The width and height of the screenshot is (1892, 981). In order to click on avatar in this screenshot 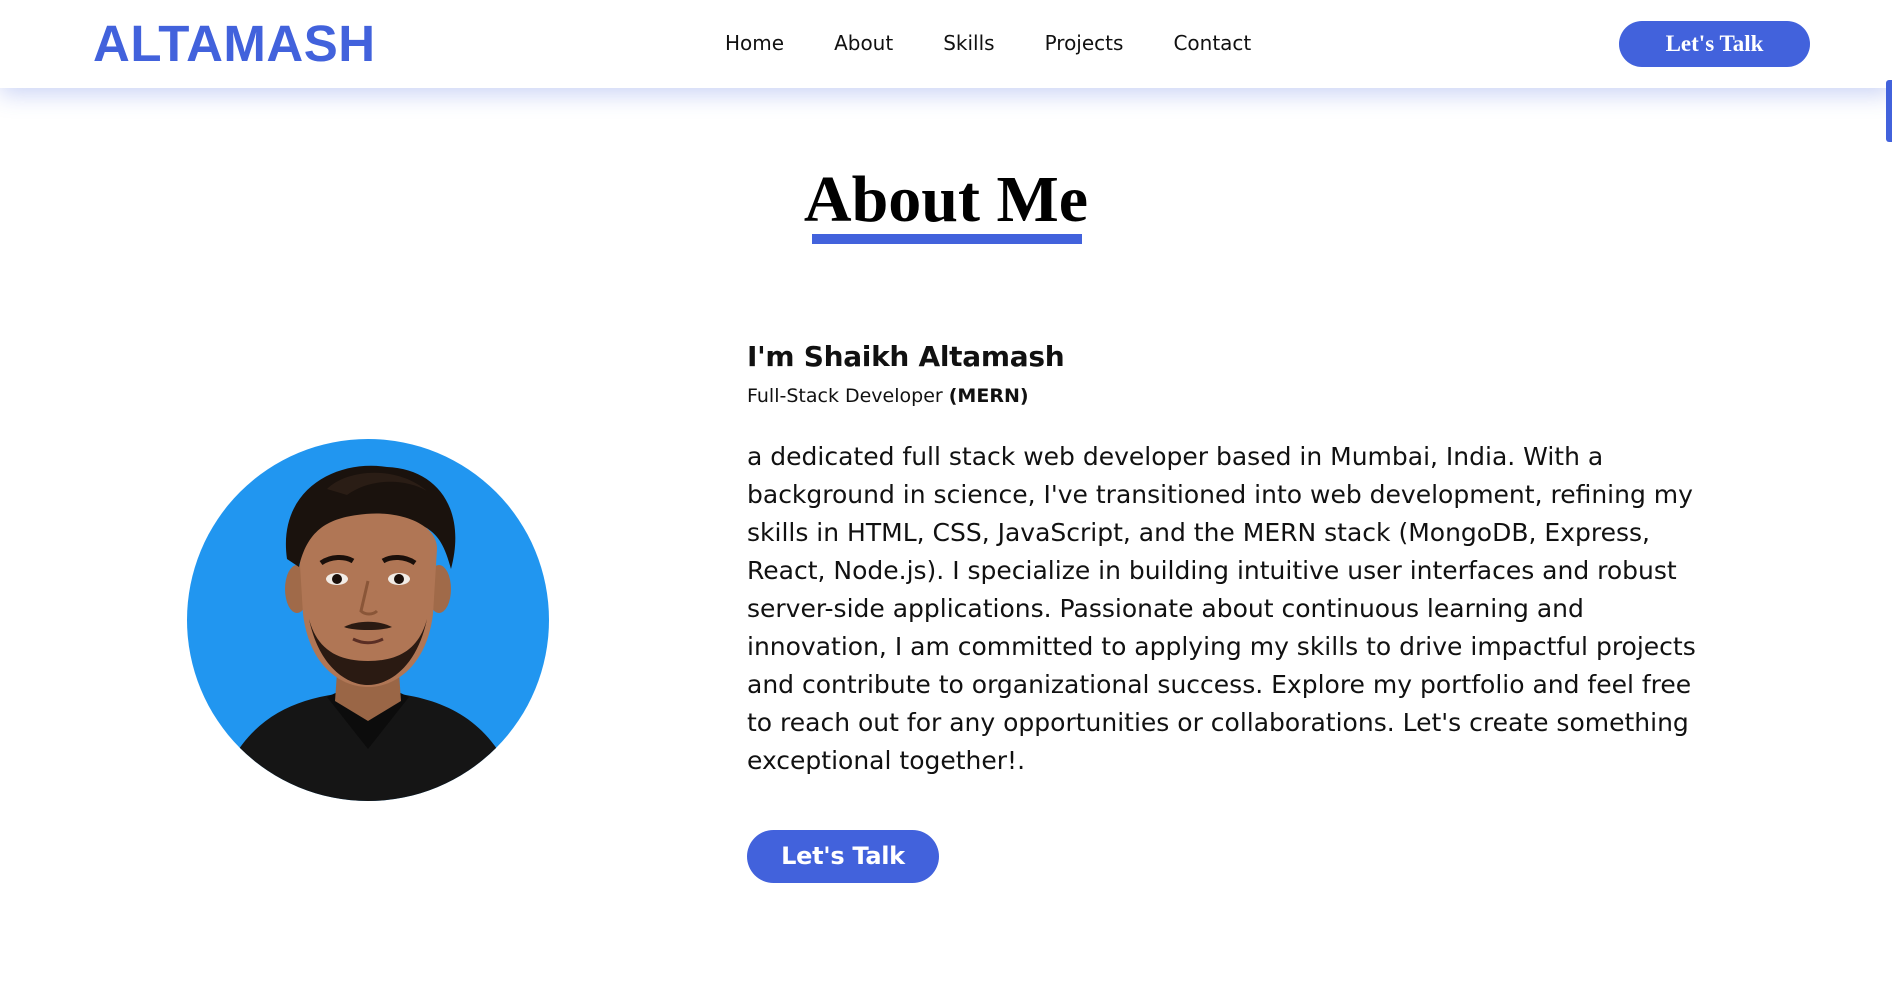, I will do `click(368, 620)`.